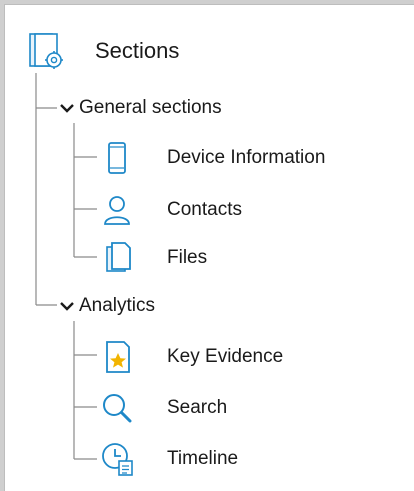 The width and height of the screenshot is (414, 491). Describe the element at coordinates (137, 50) in the screenshot. I see `tree-root-label: Sections` at that location.